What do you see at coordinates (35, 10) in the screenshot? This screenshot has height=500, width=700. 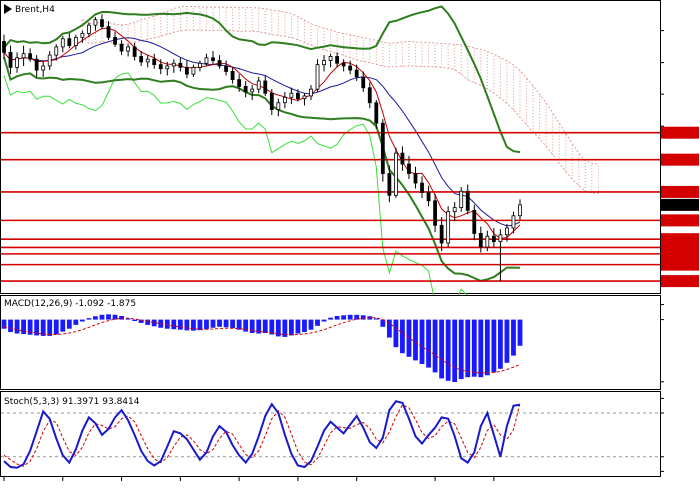 I see `symbol-label: Brent,H4` at bounding box center [35, 10].